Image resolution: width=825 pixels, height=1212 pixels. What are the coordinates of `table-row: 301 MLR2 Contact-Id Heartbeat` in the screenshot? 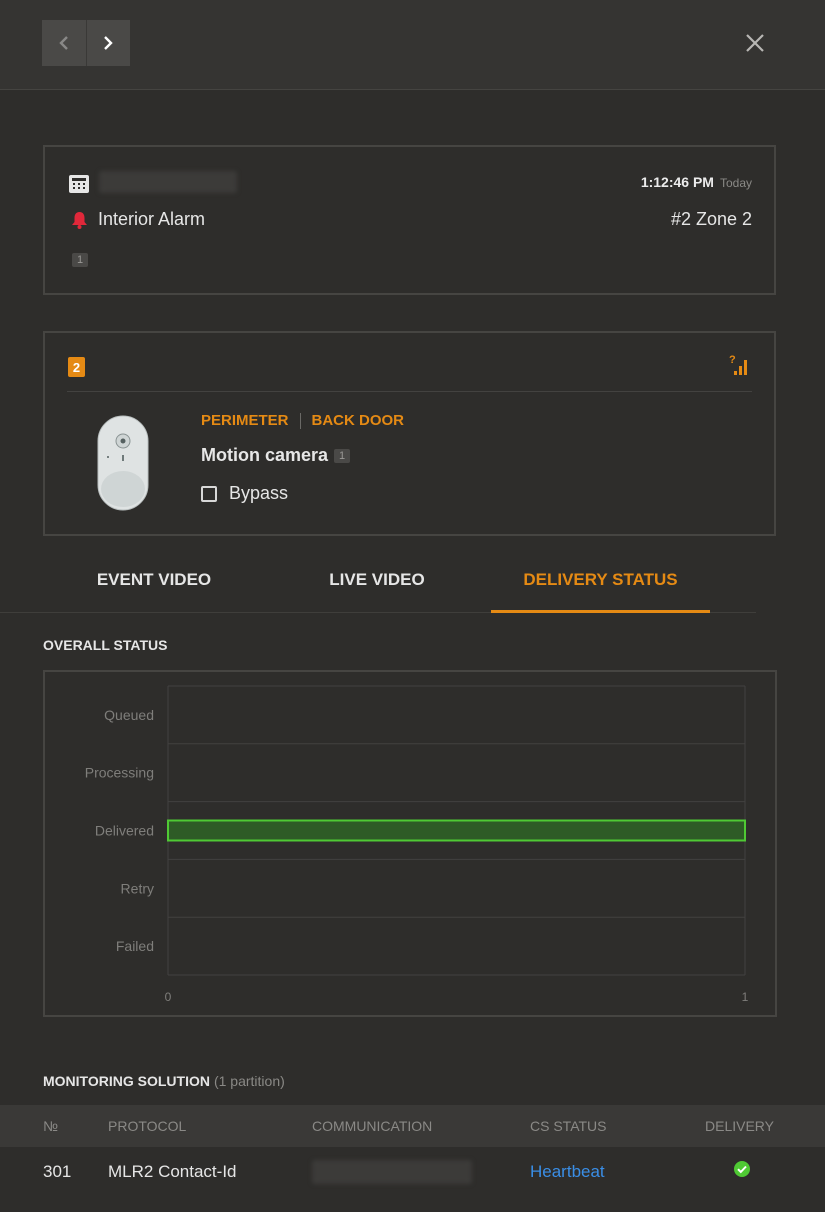 It's located at (412, 1172).